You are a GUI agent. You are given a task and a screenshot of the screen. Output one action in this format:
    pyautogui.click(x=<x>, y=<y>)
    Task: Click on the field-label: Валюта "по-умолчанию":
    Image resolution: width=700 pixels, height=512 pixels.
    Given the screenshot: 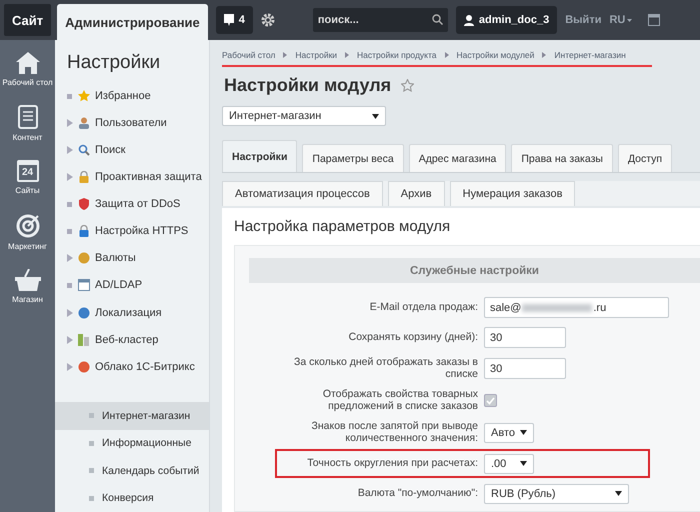 What is the action you would take?
    pyautogui.click(x=417, y=494)
    